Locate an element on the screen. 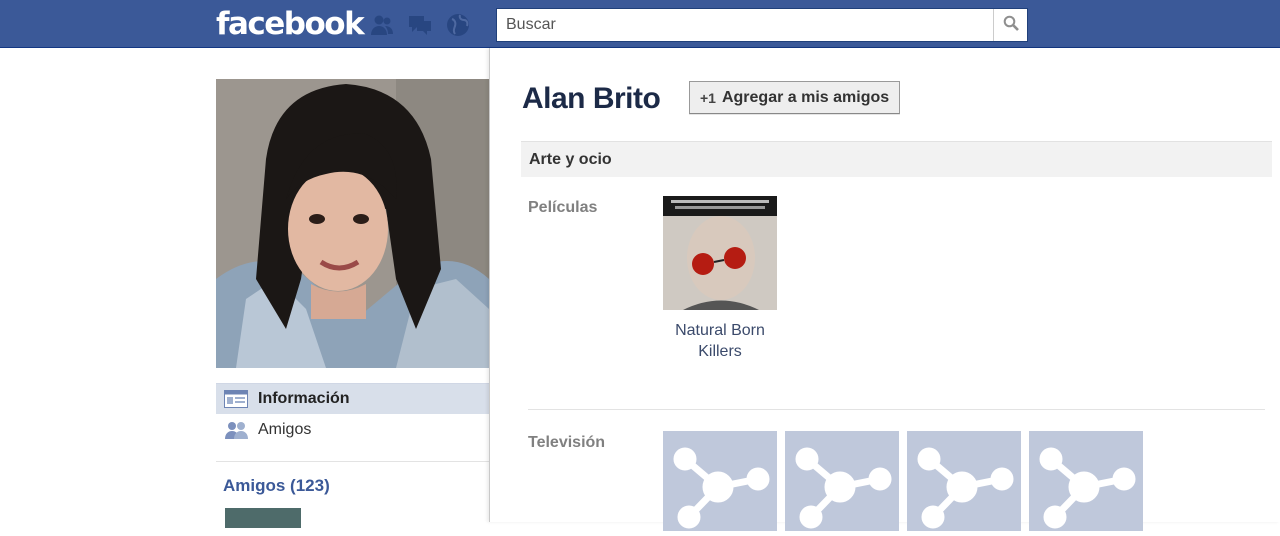 The image size is (1280, 536). search-box is located at coordinates (762, 25).